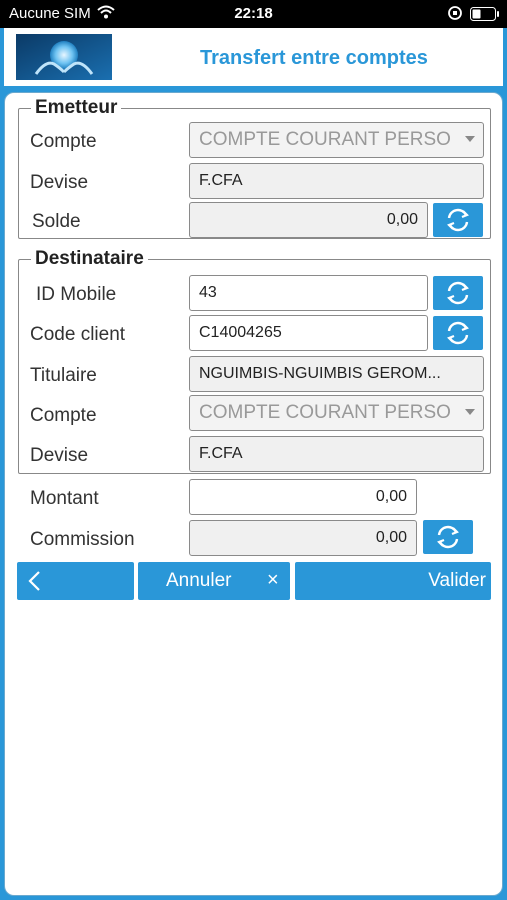  I want to click on clock: 22:18, so click(253, 13).